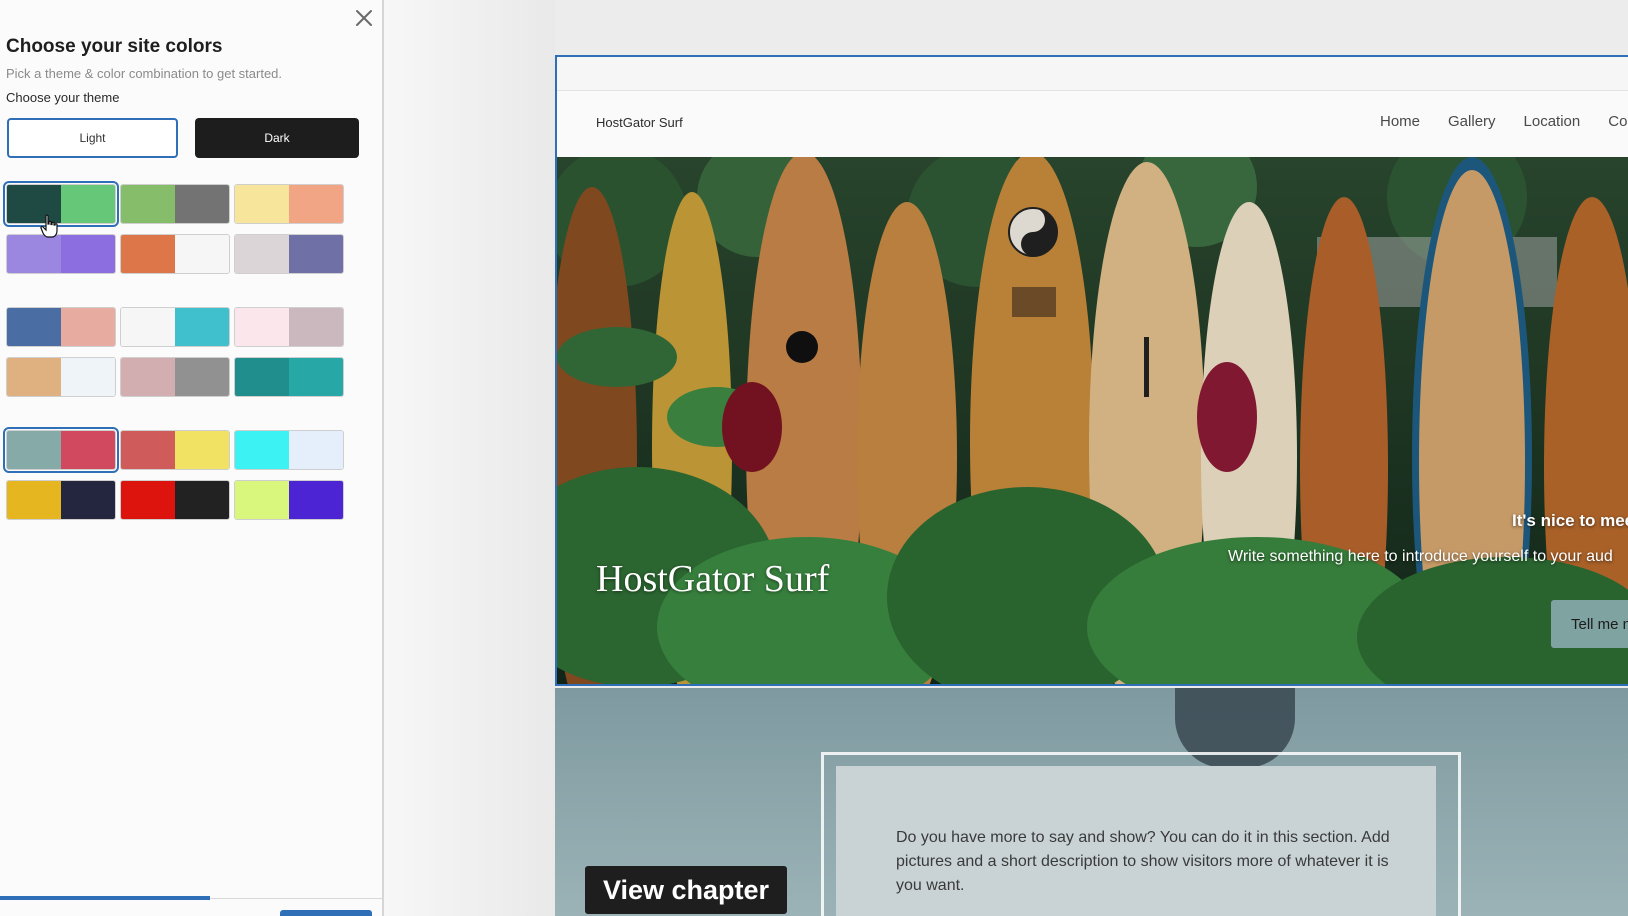  Describe the element at coordinates (49, 226) in the screenshot. I see `hand-cursor-icon` at that location.